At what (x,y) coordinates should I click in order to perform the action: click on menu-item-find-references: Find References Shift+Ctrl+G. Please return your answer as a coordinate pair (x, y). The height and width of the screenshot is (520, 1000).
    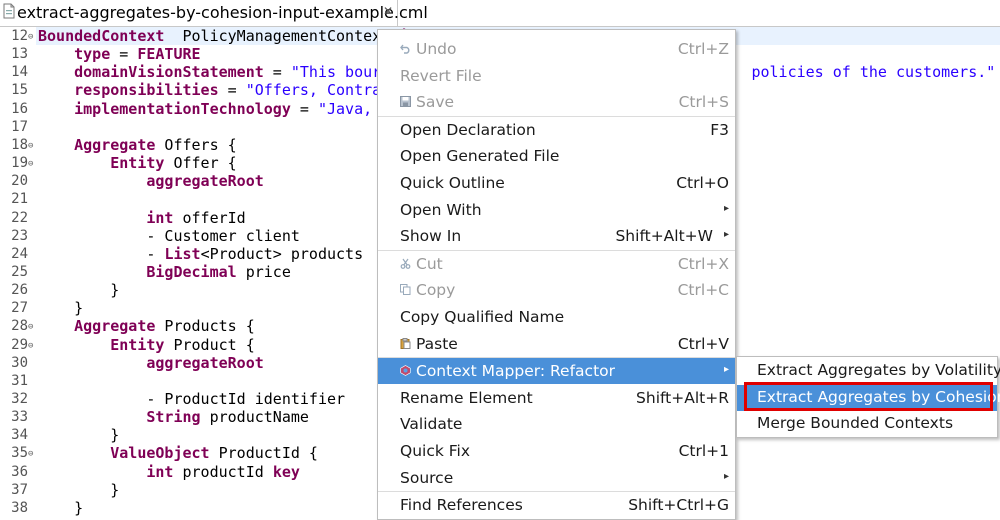
    Looking at the image, I should click on (556, 505).